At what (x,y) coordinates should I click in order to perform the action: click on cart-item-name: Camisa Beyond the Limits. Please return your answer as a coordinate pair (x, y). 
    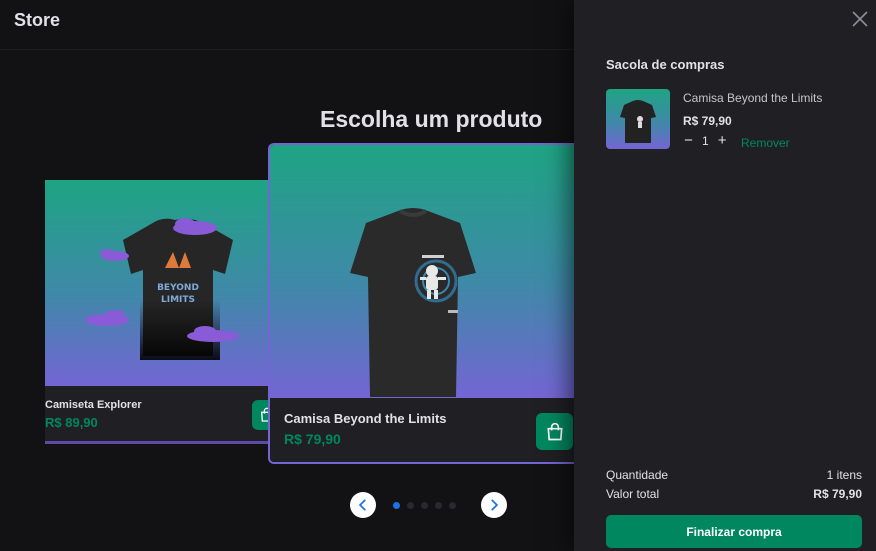
    Looking at the image, I should click on (753, 98).